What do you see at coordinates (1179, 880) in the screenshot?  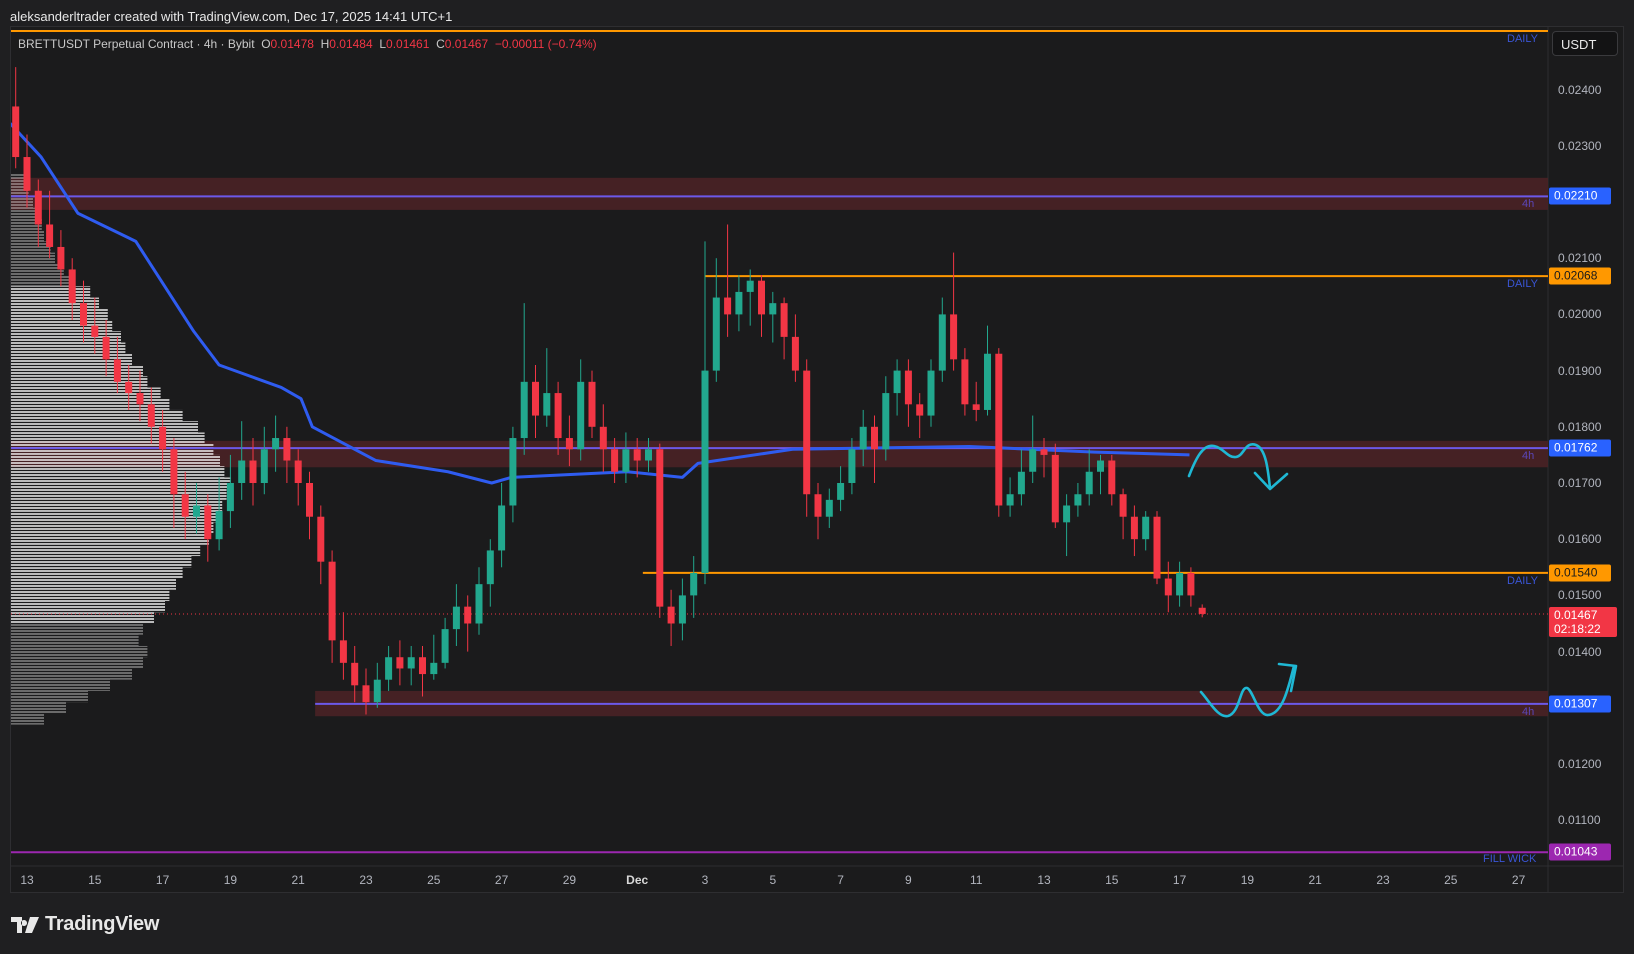 I see `time-tick: 17` at bounding box center [1179, 880].